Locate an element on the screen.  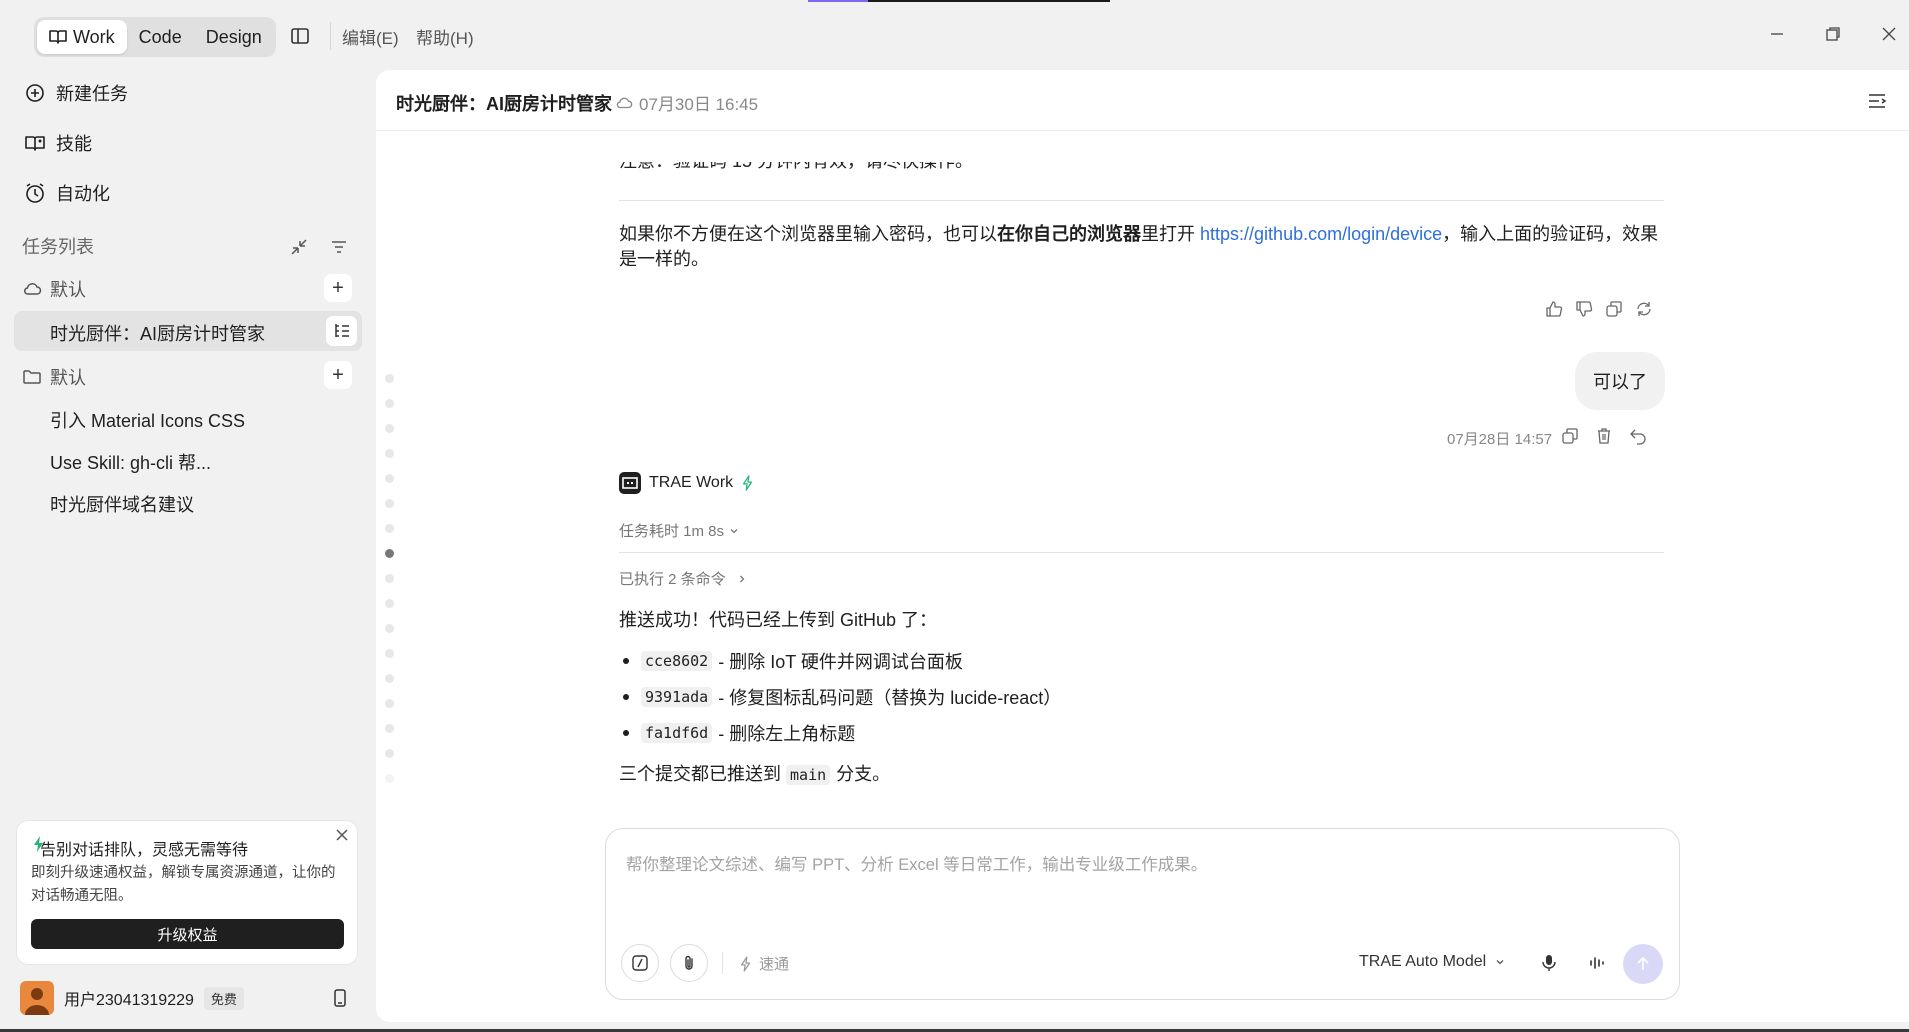
group-default-folder: 默认 is located at coordinates (54, 377).